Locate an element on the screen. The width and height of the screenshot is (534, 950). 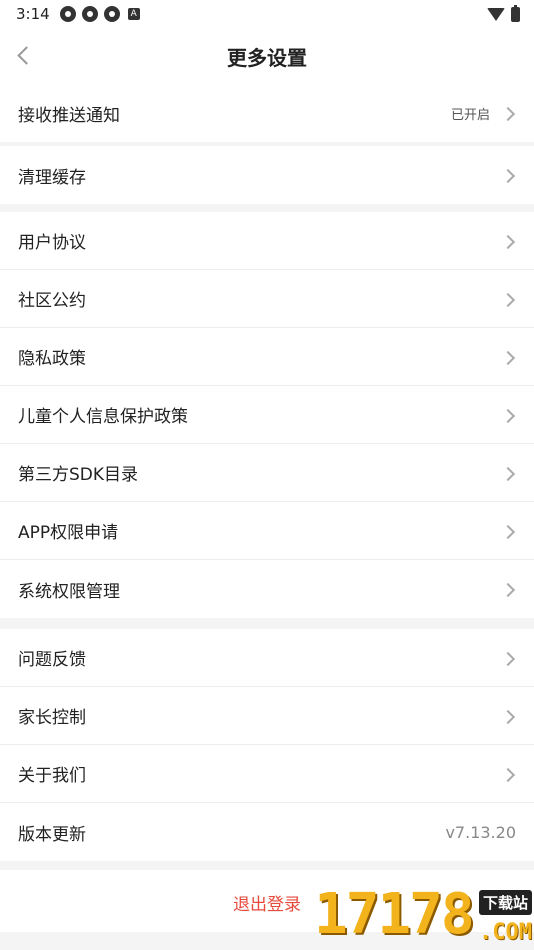
setting-community-rules: 社区公约 is located at coordinates (267, 299).